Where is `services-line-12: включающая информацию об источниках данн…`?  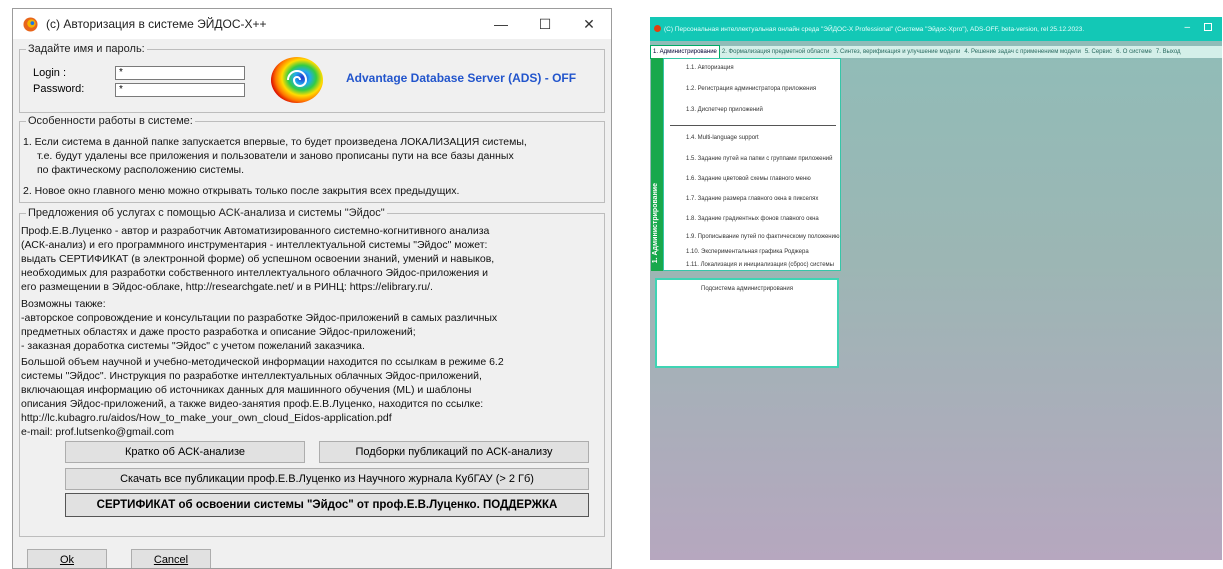 services-line-12: включающая информацию об источниках данн… is located at coordinates (246, 390).